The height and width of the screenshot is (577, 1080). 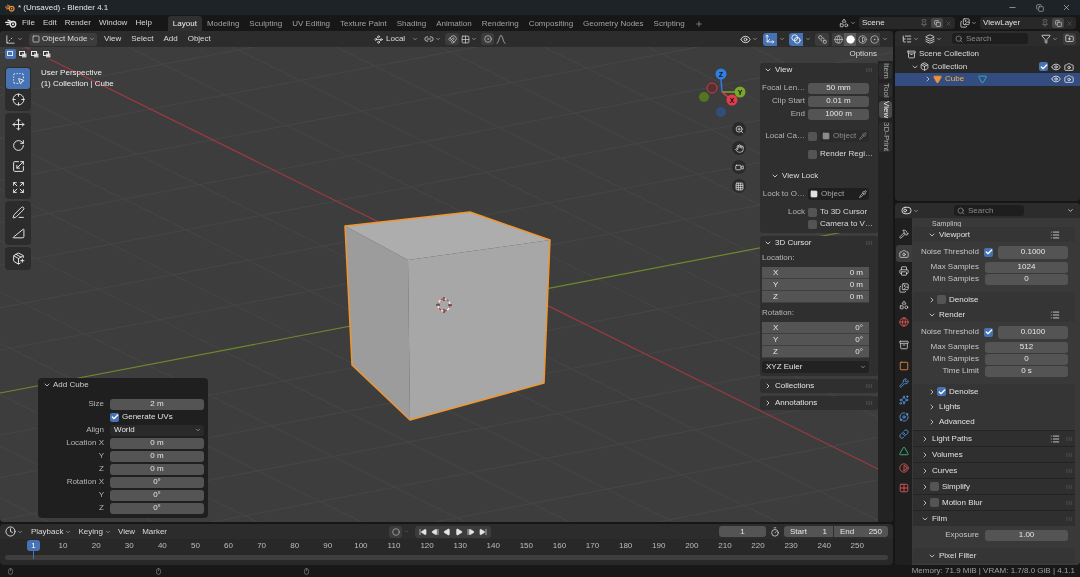 What do you see at coordinates (863, 54) in the screenshot?
I see `options-dropdown: Options` at bounding box center [863, 54].